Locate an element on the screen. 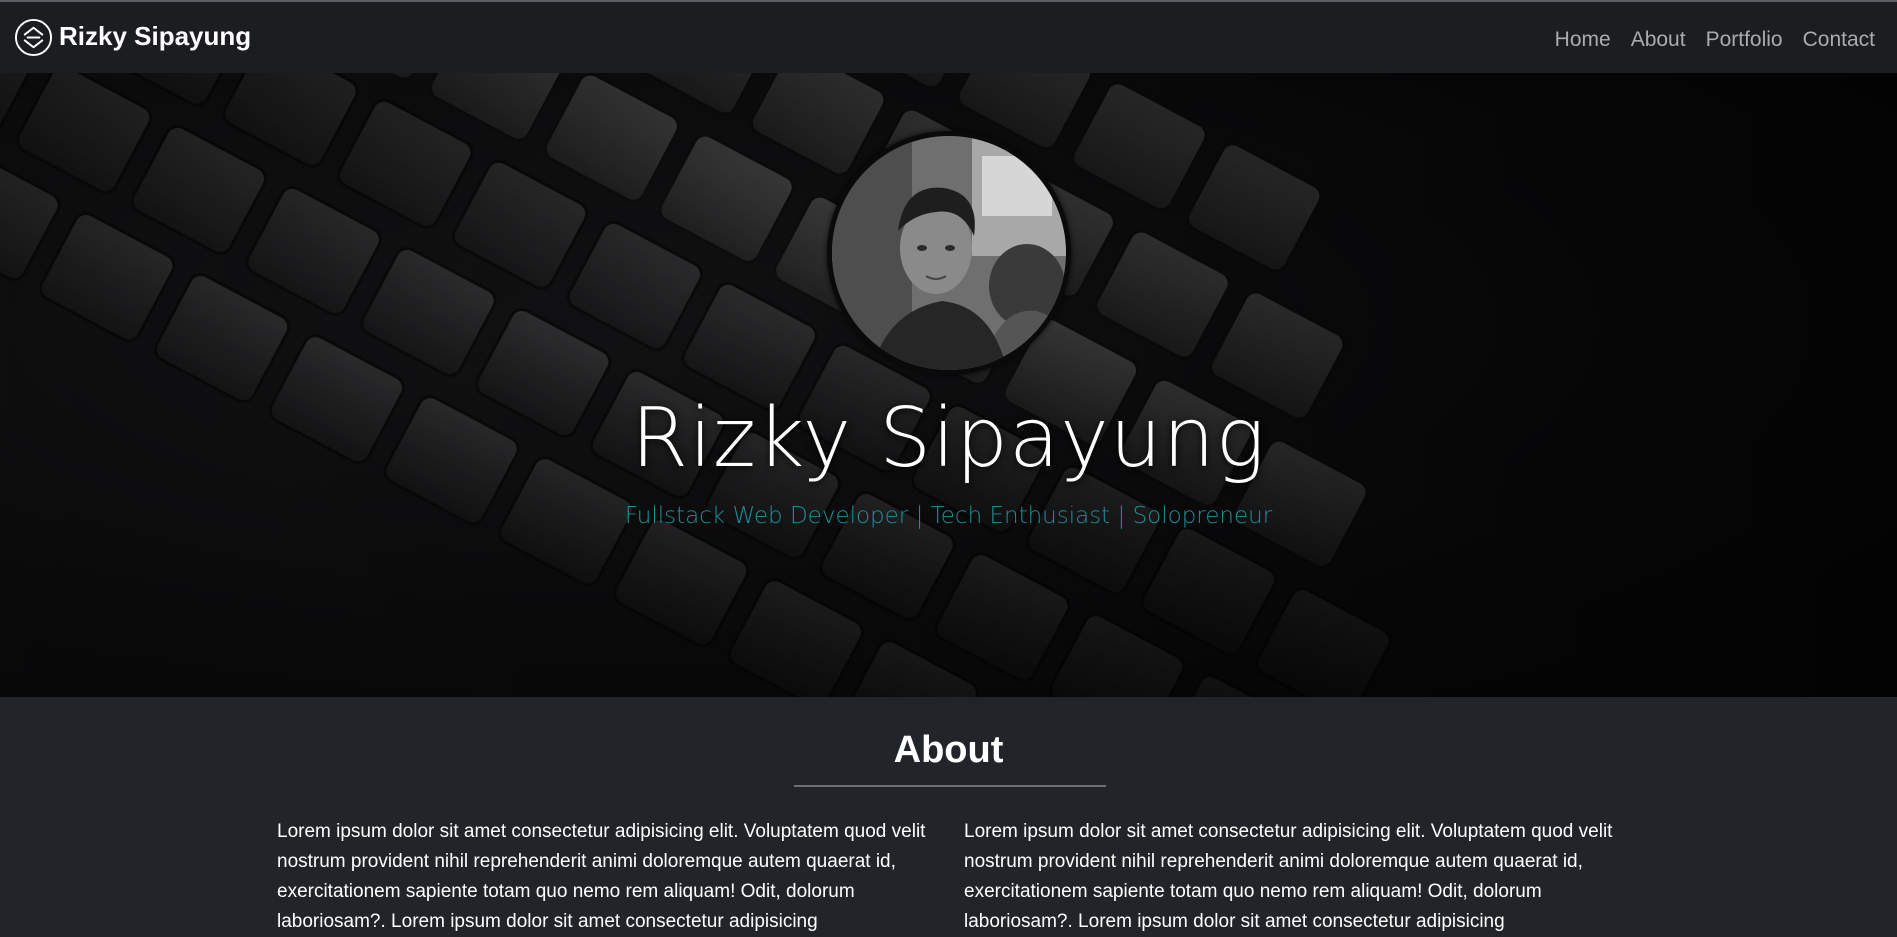 This screenshot has height=937, width=1897. profile-avatar is located at coordinates (949, 253).